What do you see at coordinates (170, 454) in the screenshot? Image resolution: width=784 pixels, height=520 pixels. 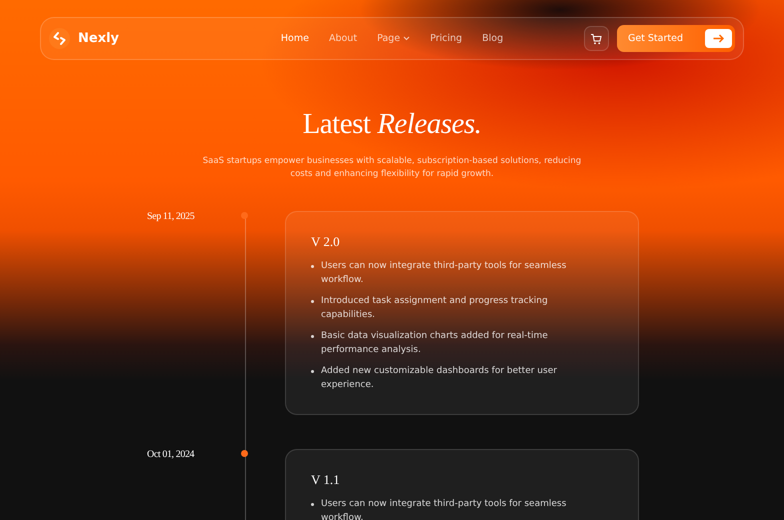 I see `release-date: Oct 01, 2024` at bounding box center [170, 454].